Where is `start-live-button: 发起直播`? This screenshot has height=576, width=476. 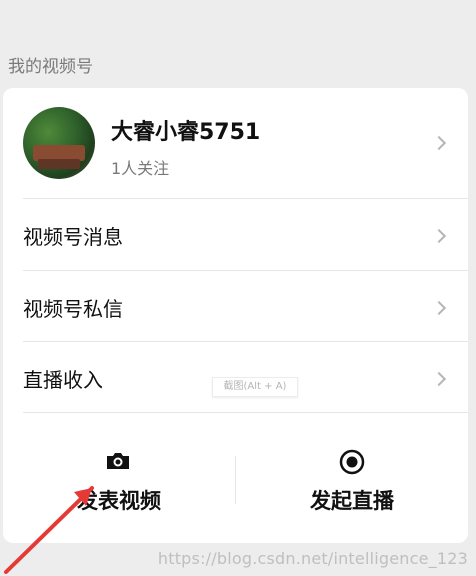 start-live-button: 发起直播 is located at coordinates (352, 477).